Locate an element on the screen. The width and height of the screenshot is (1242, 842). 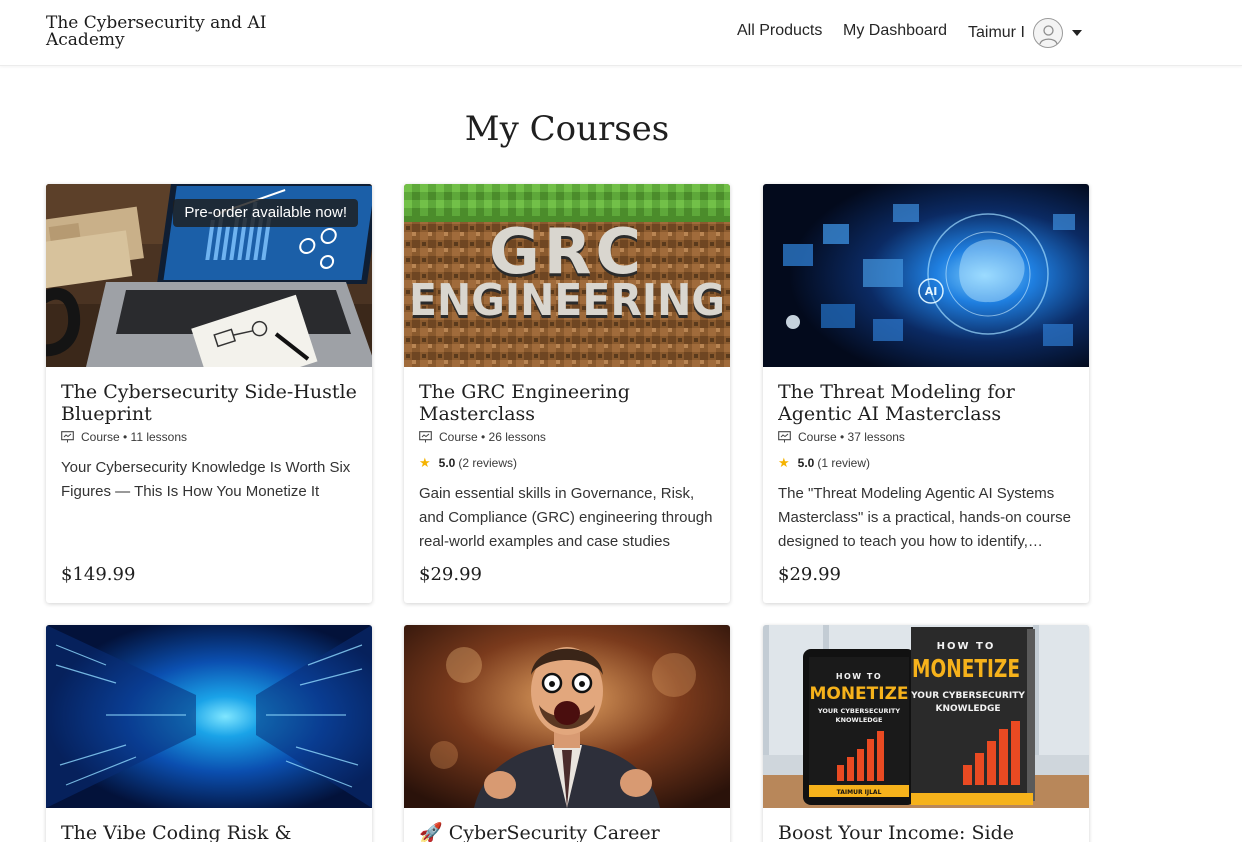
tablet-monetize-text: MONETIZE is located at coordinates (858, 694).